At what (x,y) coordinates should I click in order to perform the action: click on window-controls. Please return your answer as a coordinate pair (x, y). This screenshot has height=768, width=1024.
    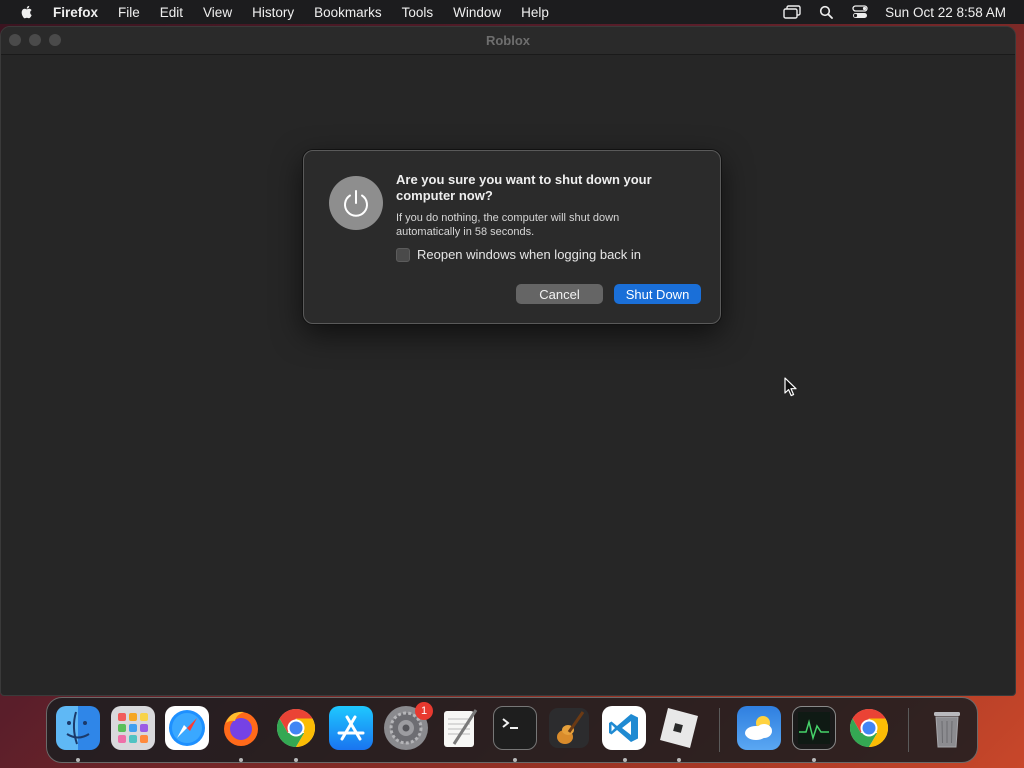
    Looking at the image, I should click on (39, 40).